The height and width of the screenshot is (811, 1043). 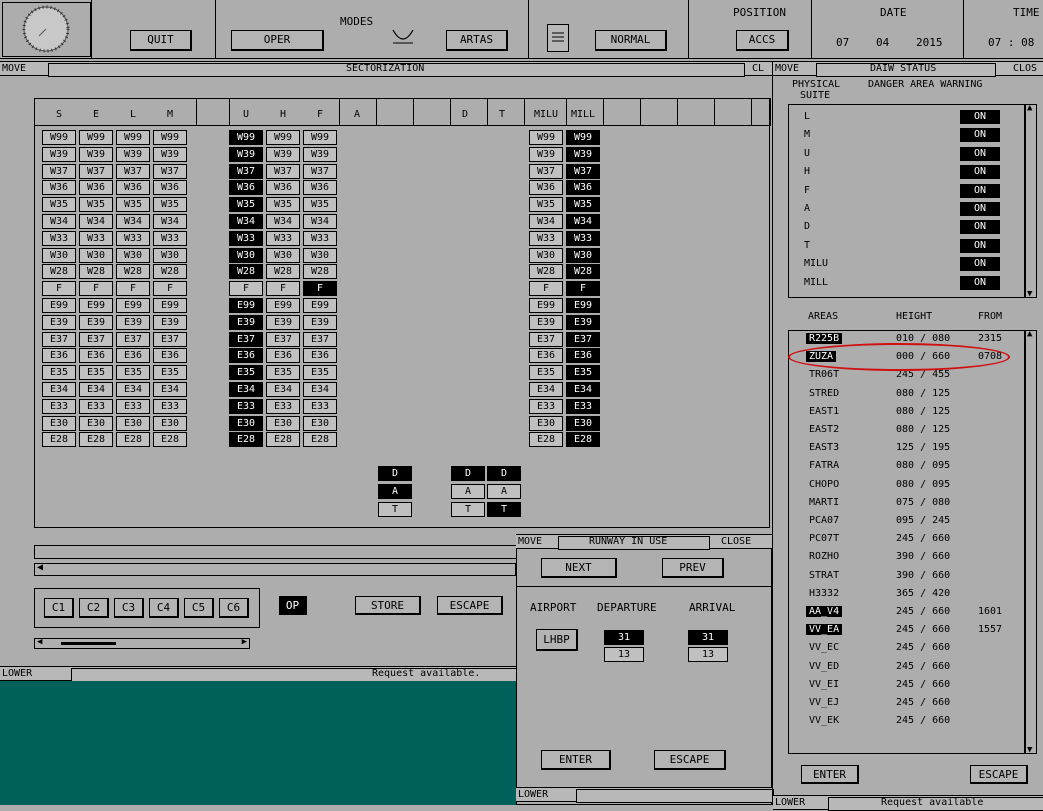 What do you see at coordinates (758, 68) in the screenshot?
I see `sectorization-close: CL` at bounding box center [758, 68].